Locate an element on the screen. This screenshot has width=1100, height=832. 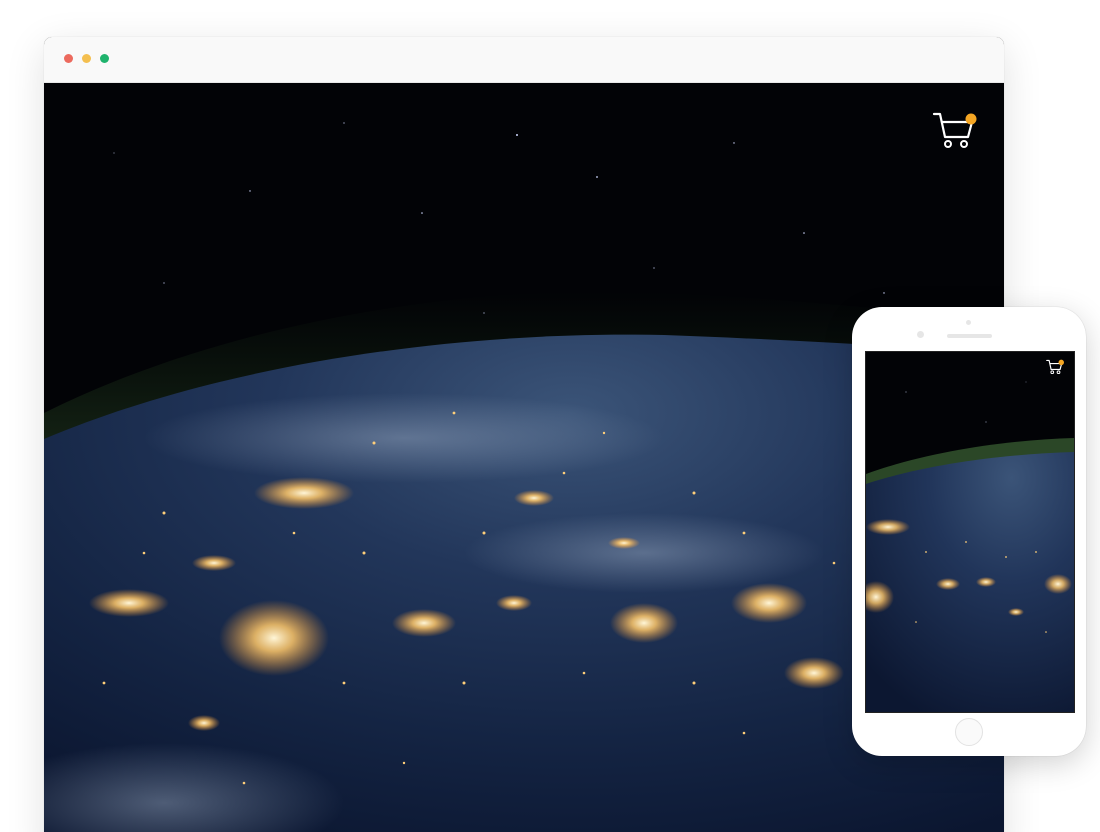
mobile-hero-section is located at coordinates (970, 532).